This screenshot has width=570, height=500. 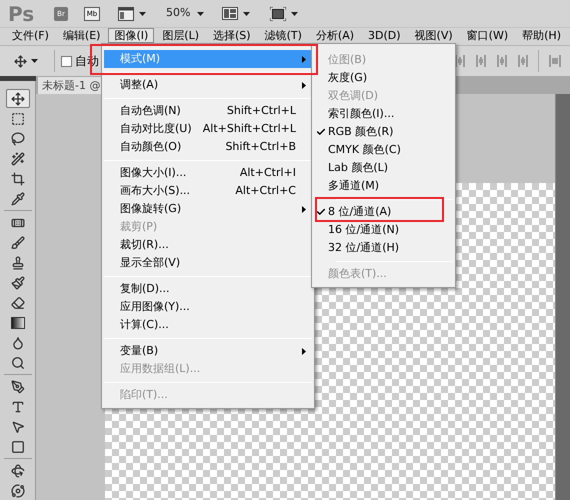 I want to click on menu-item: RGB 颜色(R), so click(x=383, y=132).